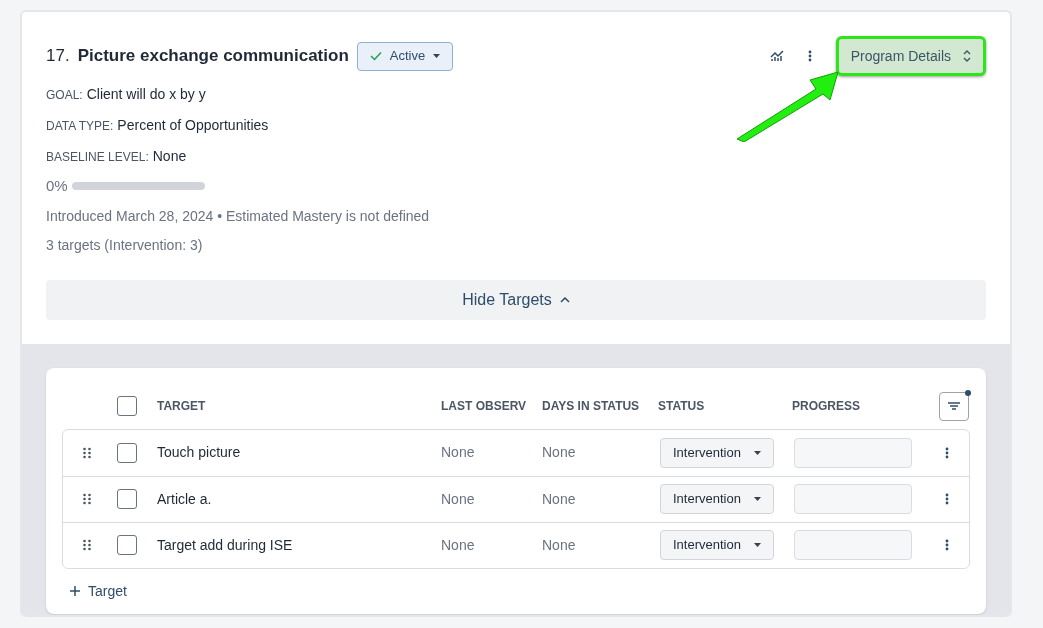 This screenshot has height=628, width=1043. Describe the element at coordinates (910, 56) in the screenshot. I see `program-details-button: Program Details` at that location.